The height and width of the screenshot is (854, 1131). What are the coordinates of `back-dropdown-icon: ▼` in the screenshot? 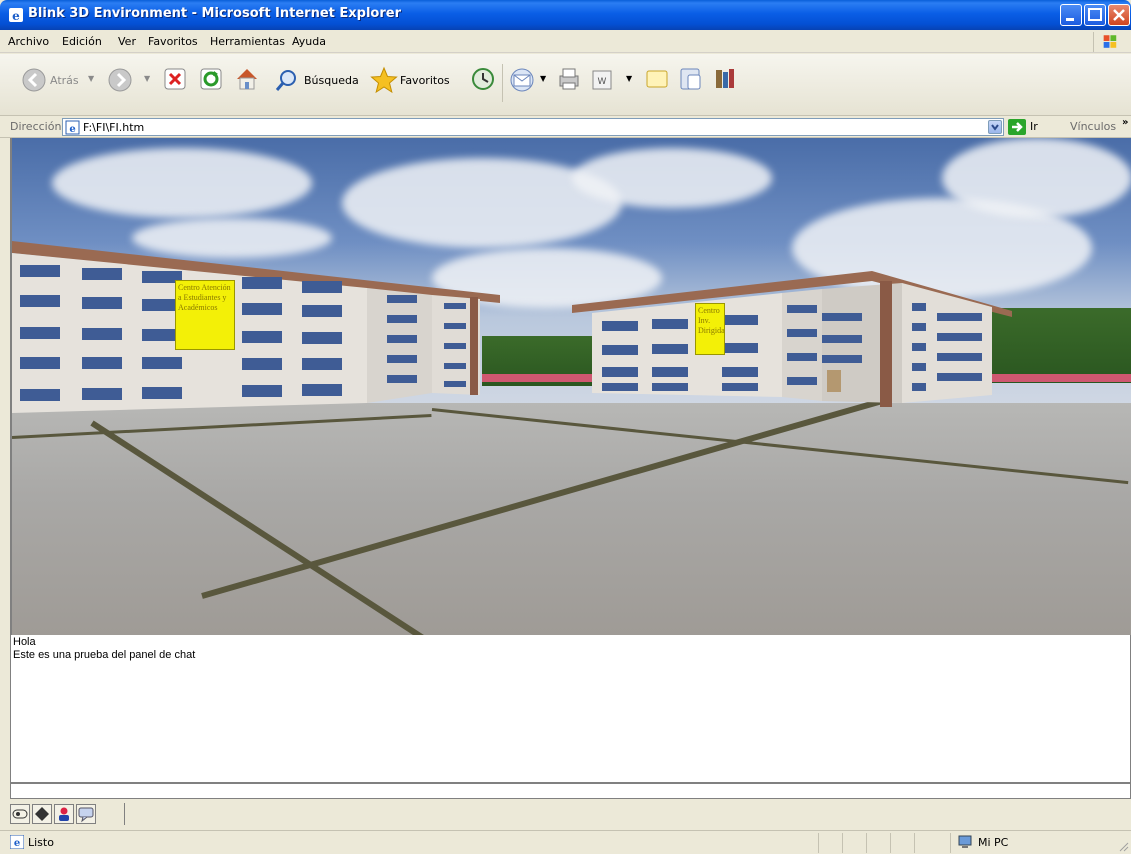 It's located at (91, 78).